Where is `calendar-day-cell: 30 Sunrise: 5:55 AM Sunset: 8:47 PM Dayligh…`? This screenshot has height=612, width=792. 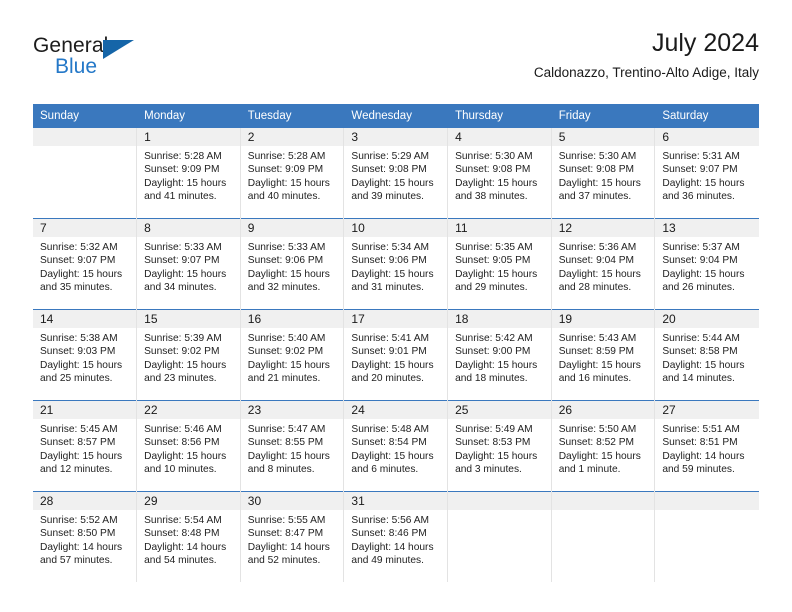 calendar-day-cell: 30 Sunrise: 5:55 AM Sunset: 8:47 PM Dayligh… is located at coordinates (292, 536).